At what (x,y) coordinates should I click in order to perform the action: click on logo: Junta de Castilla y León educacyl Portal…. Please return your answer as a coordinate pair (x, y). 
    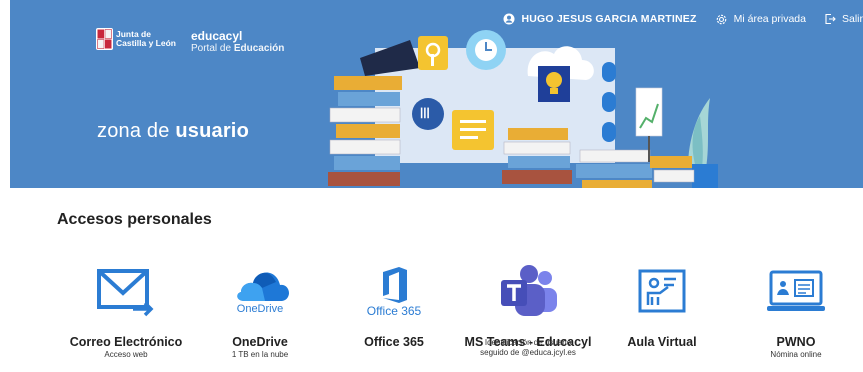
    Looking at the image, I should click on (190, 41).